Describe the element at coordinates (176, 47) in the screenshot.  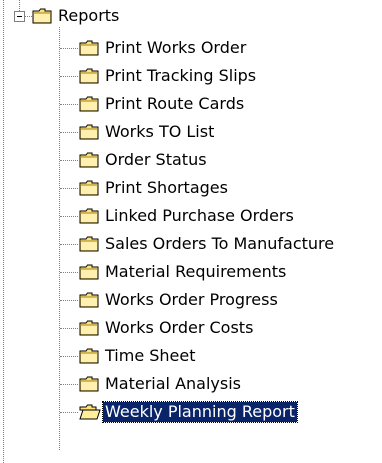
I see `tree-node-label: Print Works Order` at that location.